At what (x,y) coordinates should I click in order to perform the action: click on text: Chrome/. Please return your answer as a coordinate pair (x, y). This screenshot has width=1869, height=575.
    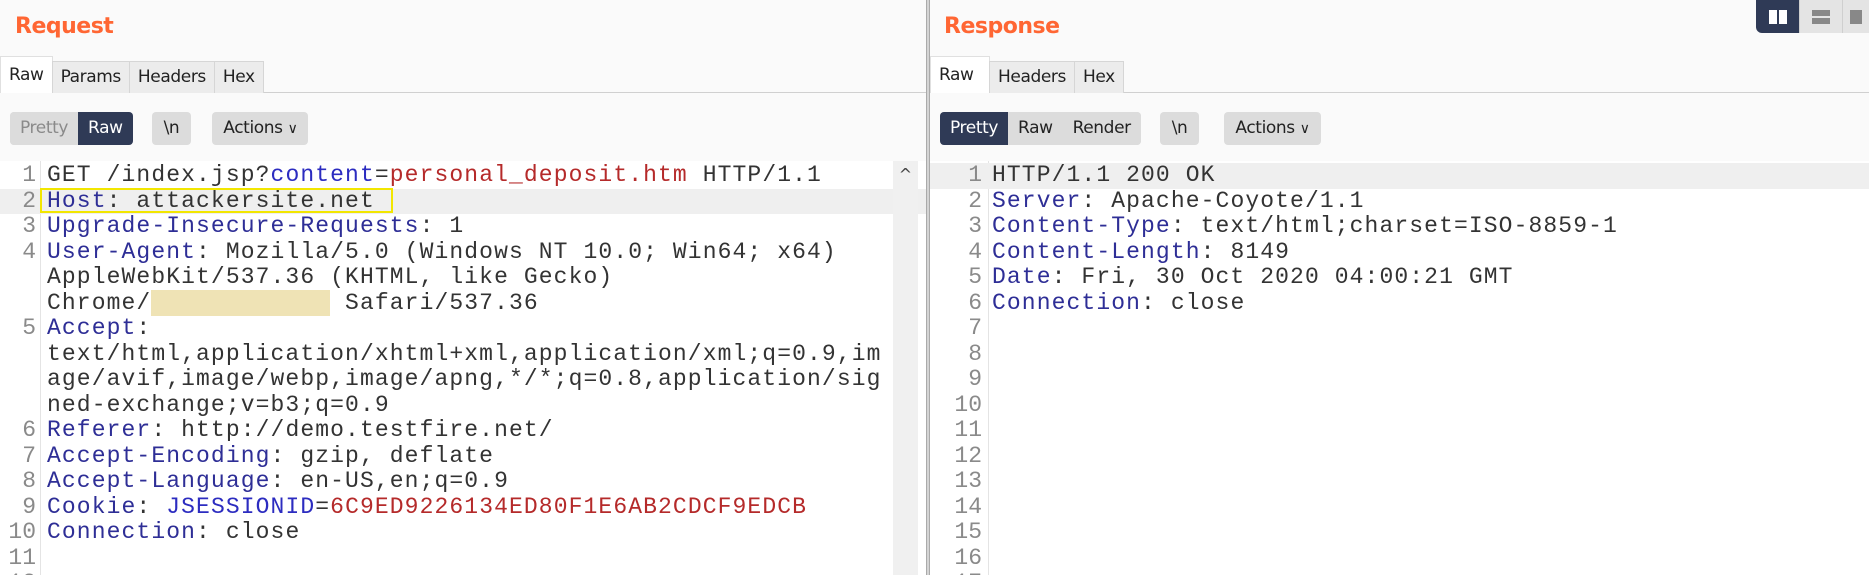
    Looking at the image, I should click on (99, 302).